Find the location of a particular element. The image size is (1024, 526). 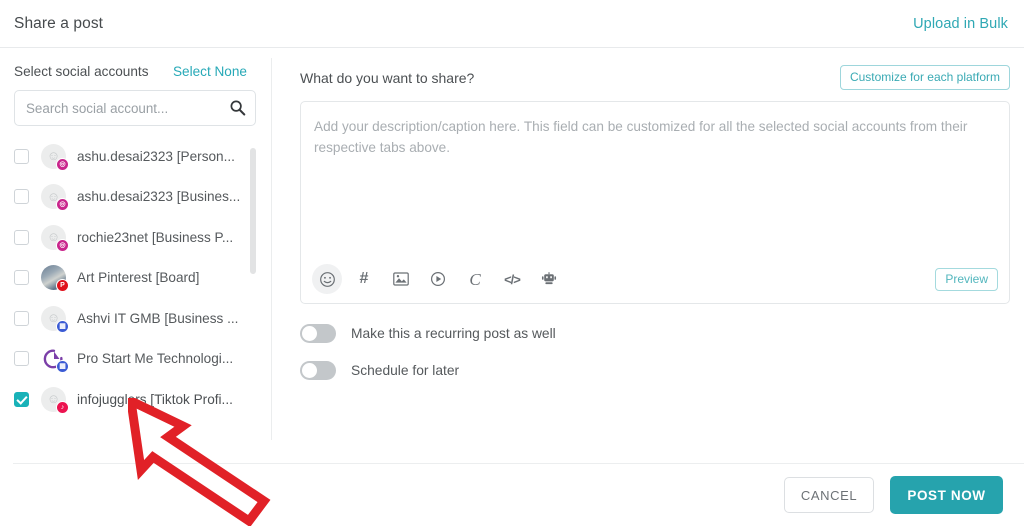

upload-in-bulk-link: Upload in Bulk is located at coordinates (960, 24).